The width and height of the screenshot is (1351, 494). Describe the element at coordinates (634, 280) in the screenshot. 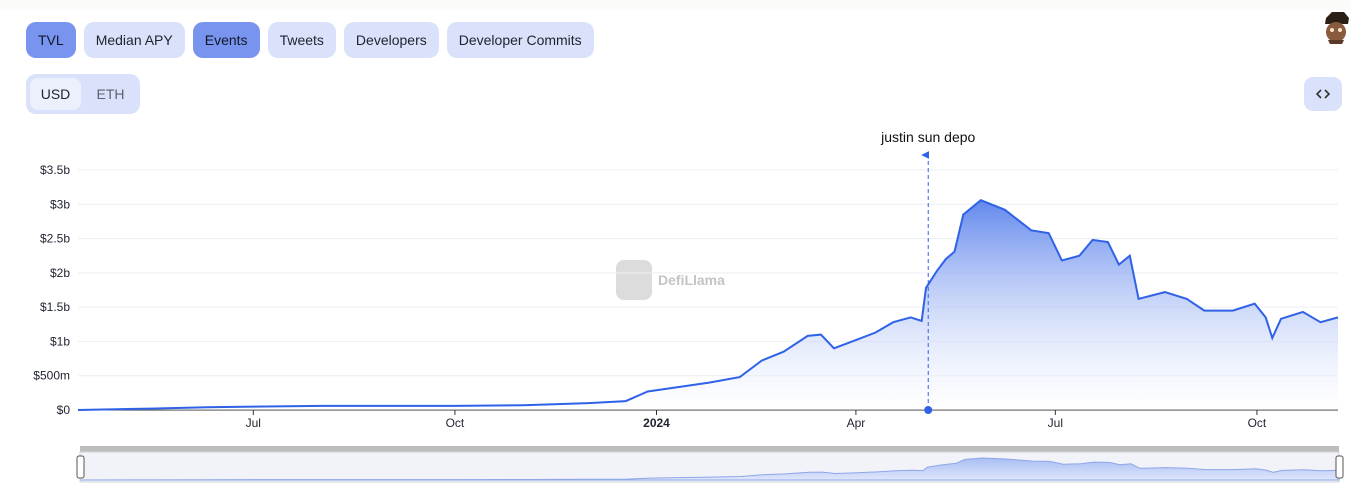

I see `llama-logo-icon` at that location.